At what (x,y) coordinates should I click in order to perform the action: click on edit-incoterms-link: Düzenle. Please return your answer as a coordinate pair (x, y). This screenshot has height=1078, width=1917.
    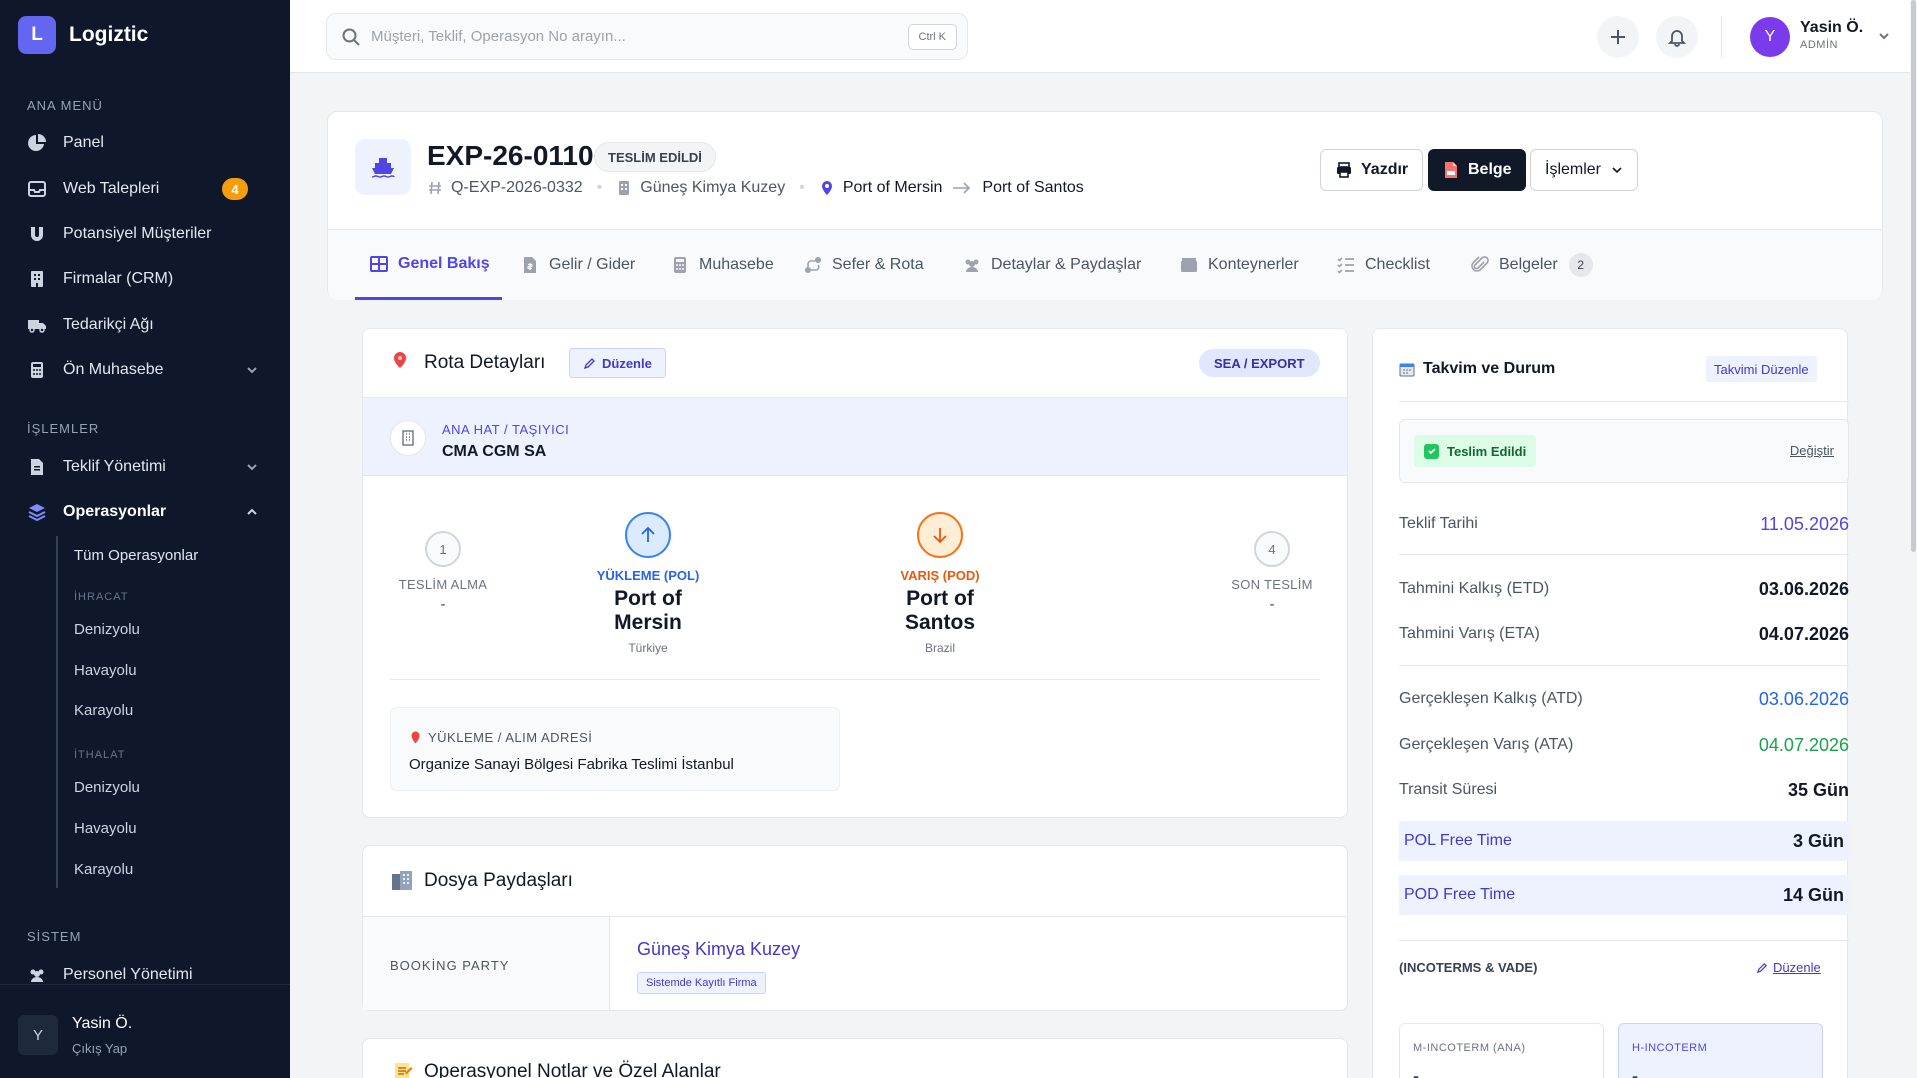
    Looking at the image, I should click on (1788, 967).